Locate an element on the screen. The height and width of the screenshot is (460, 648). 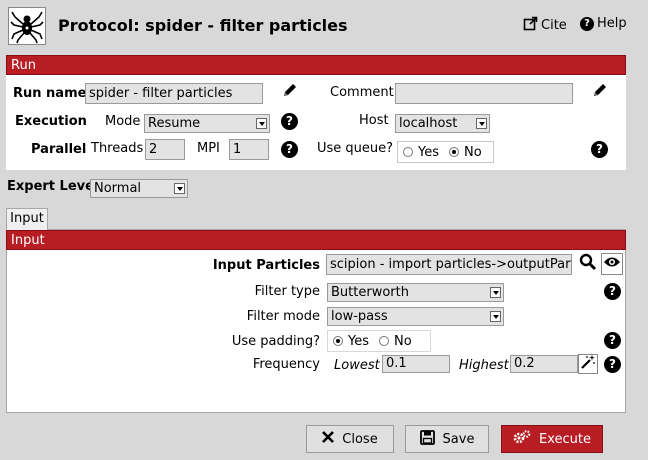
padding-yes-radio: Yes is located at coordinates (351, 341).